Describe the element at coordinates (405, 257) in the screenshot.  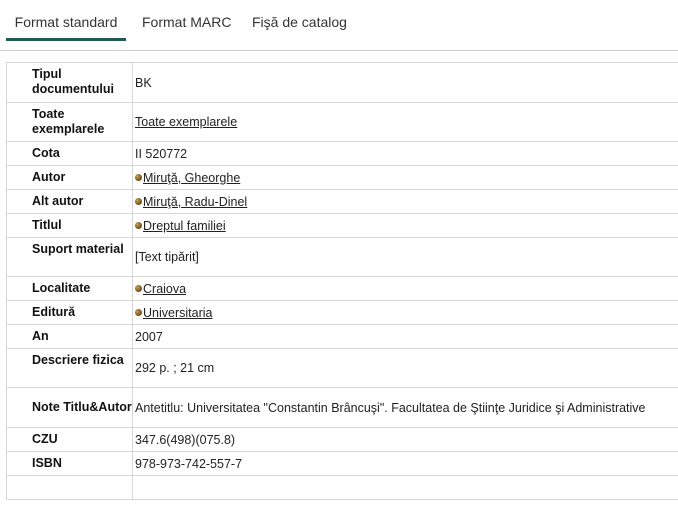
I see `value-suport: [Text tipărit]` at that location.